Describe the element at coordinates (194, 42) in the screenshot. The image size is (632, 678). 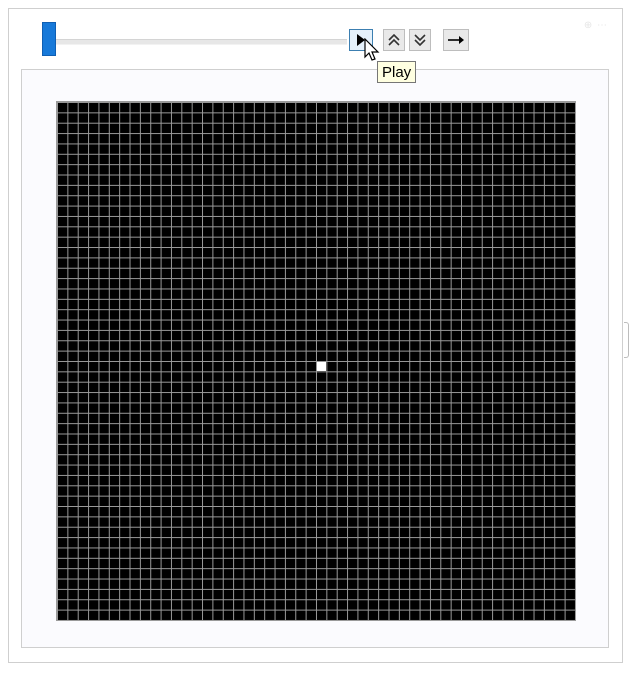
I see `slider-track` at that location.